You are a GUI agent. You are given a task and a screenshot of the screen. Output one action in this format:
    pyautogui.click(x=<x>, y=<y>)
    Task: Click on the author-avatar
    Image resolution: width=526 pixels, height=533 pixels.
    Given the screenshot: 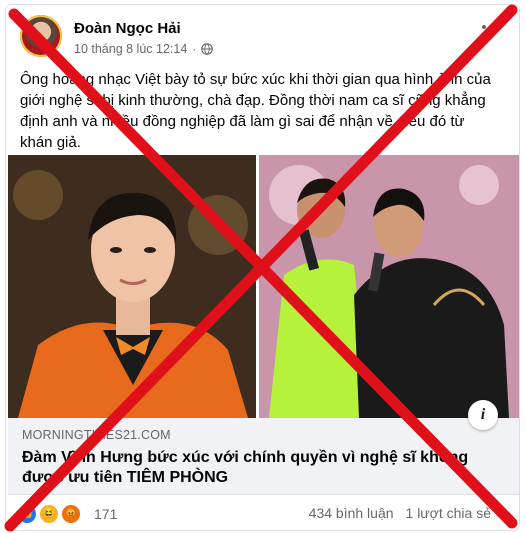 What is the action you would take?
    pyautogui.click(x=41, y=36)
    